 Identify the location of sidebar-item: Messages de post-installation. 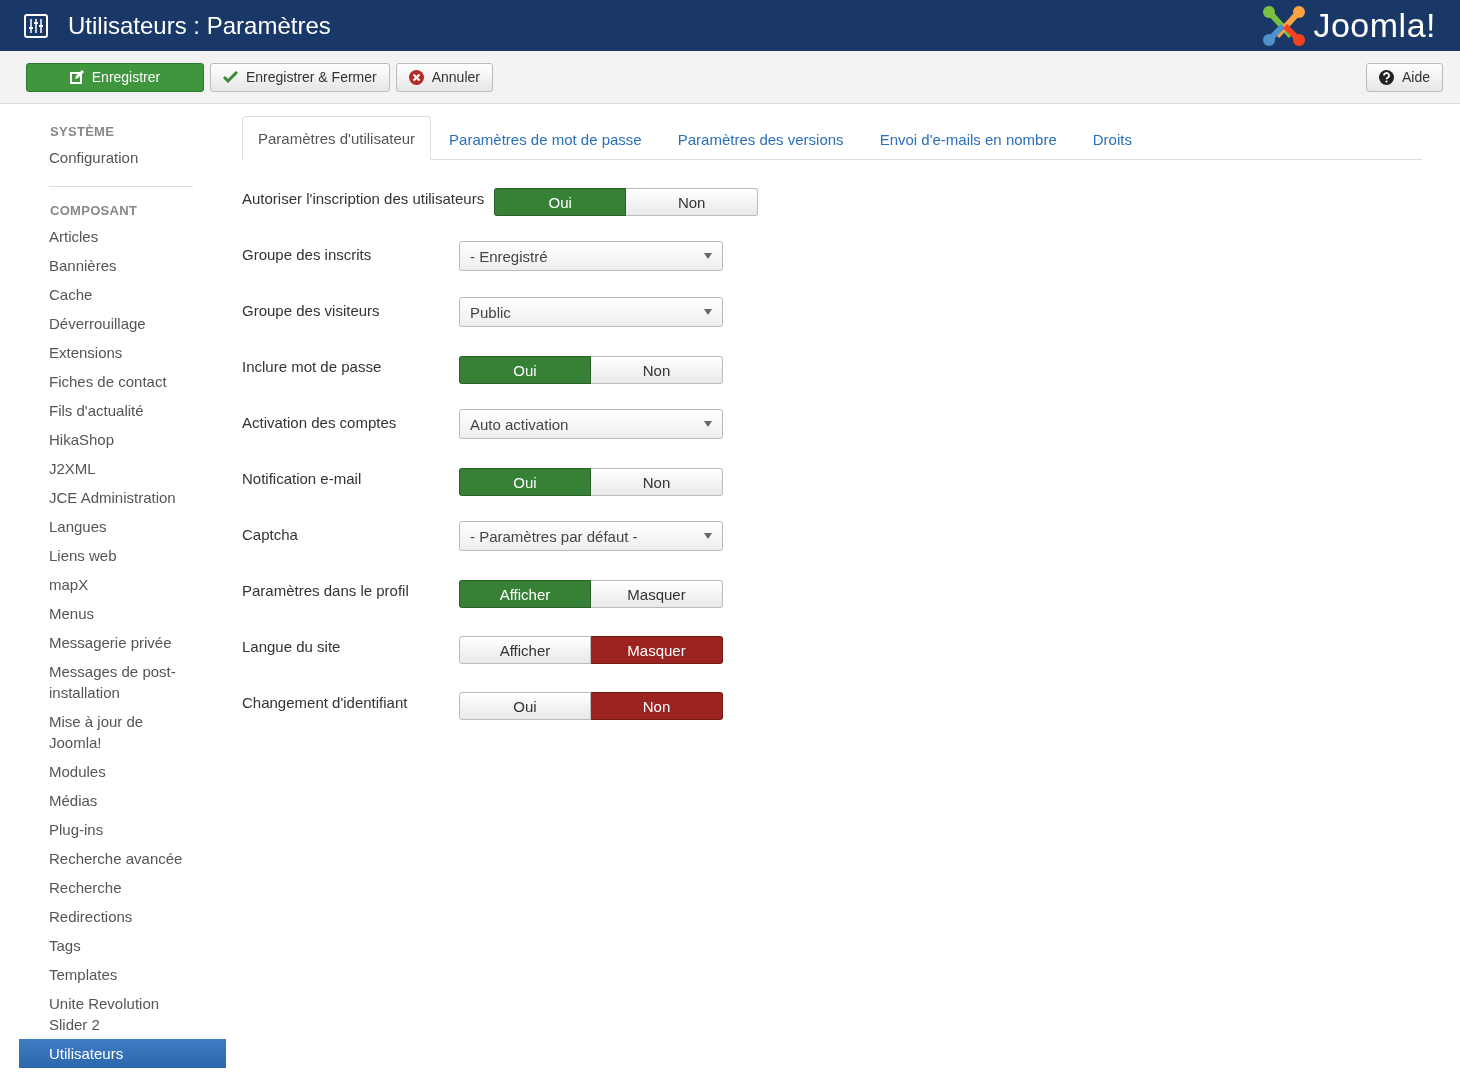
(116, 682).